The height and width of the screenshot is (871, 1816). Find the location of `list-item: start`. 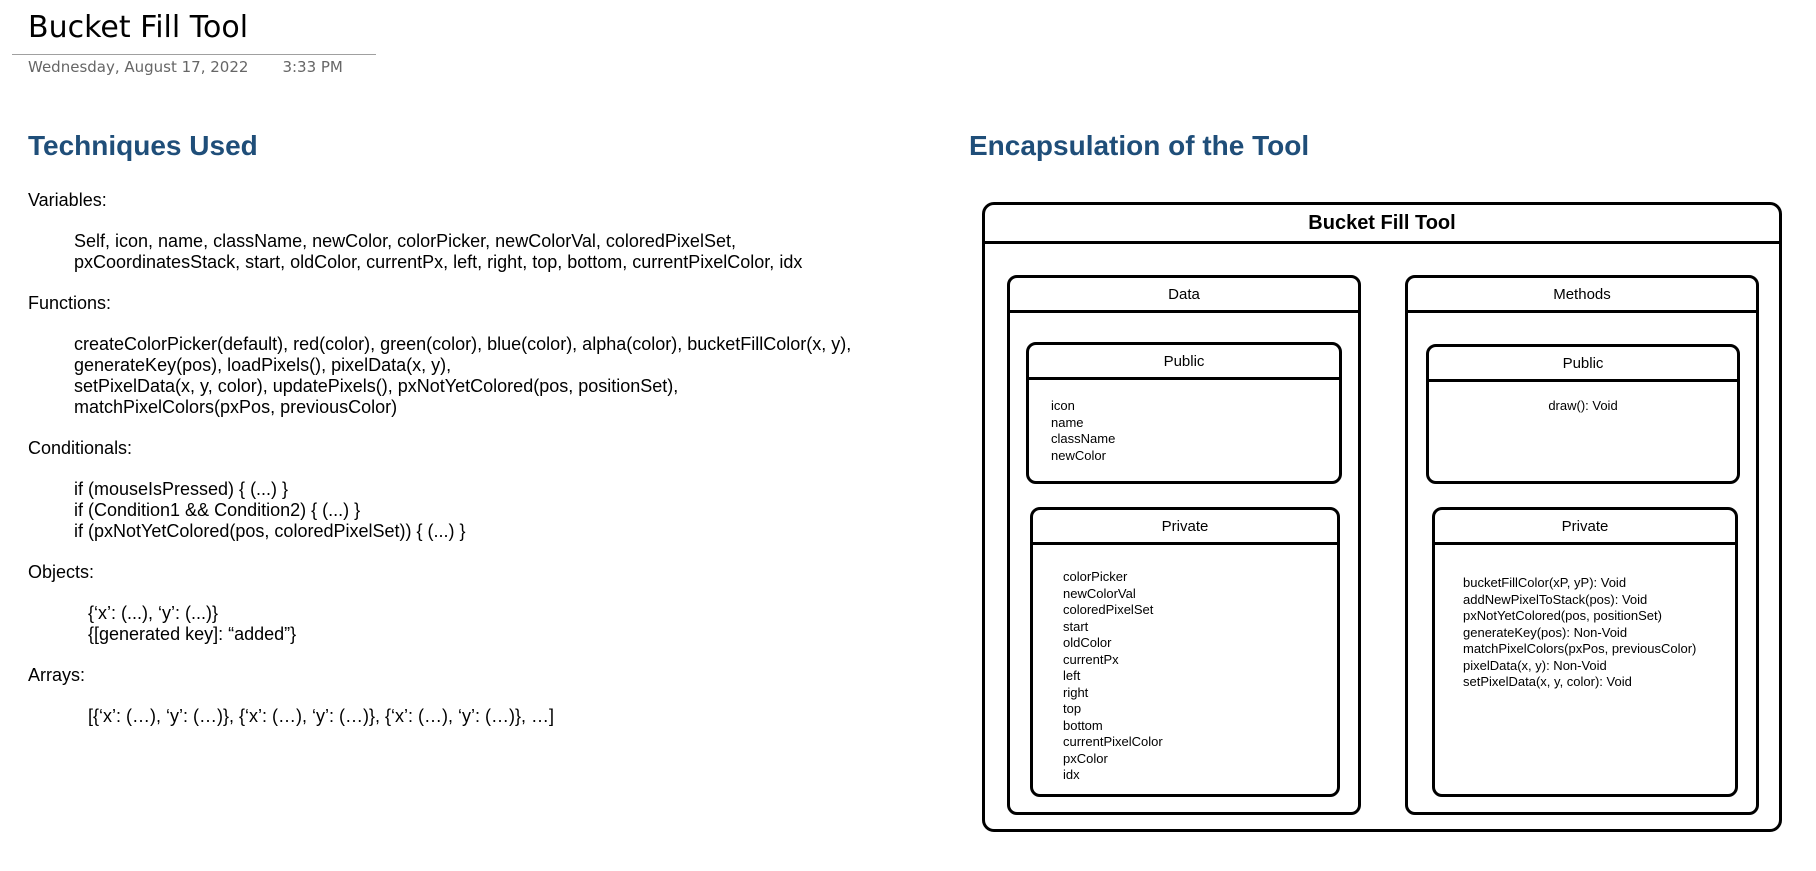

list-item: start is located at coordinates (1076, 626).